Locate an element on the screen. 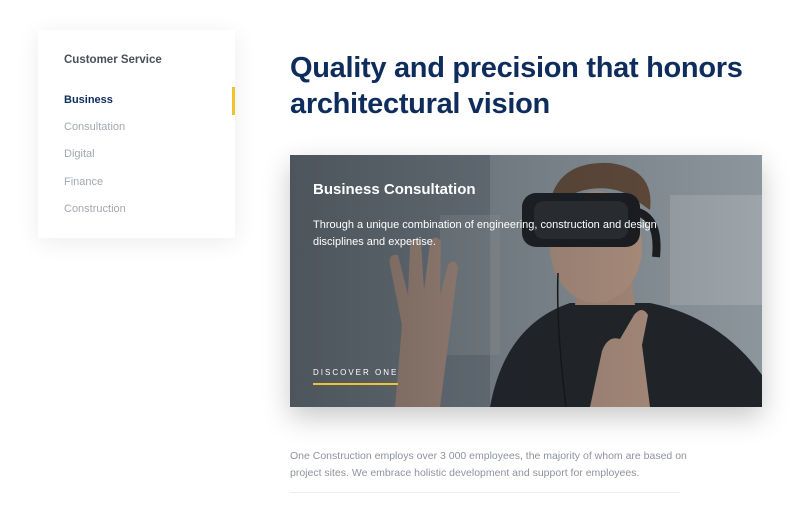  sidebar-item-label: Digital is located at coordinates (79, 154).